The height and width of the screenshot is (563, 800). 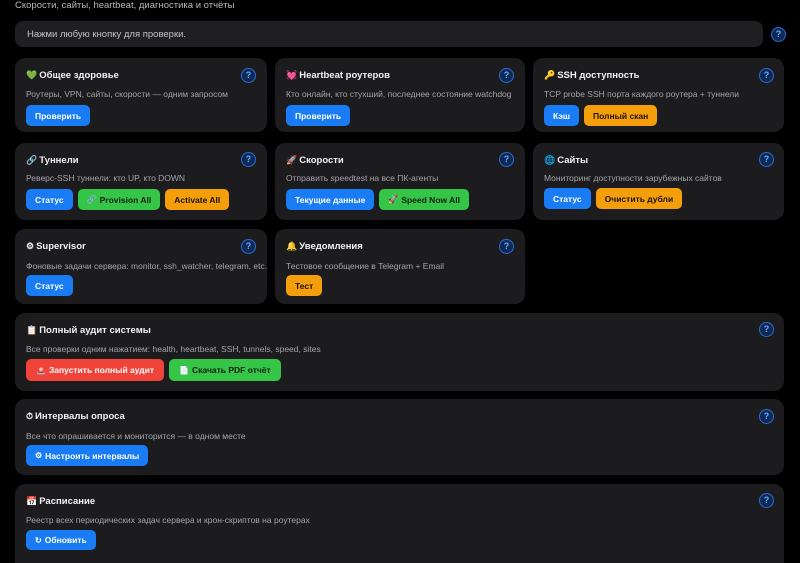 I want to click on activate-all-button: Activate All, so click(x=197, y=199).